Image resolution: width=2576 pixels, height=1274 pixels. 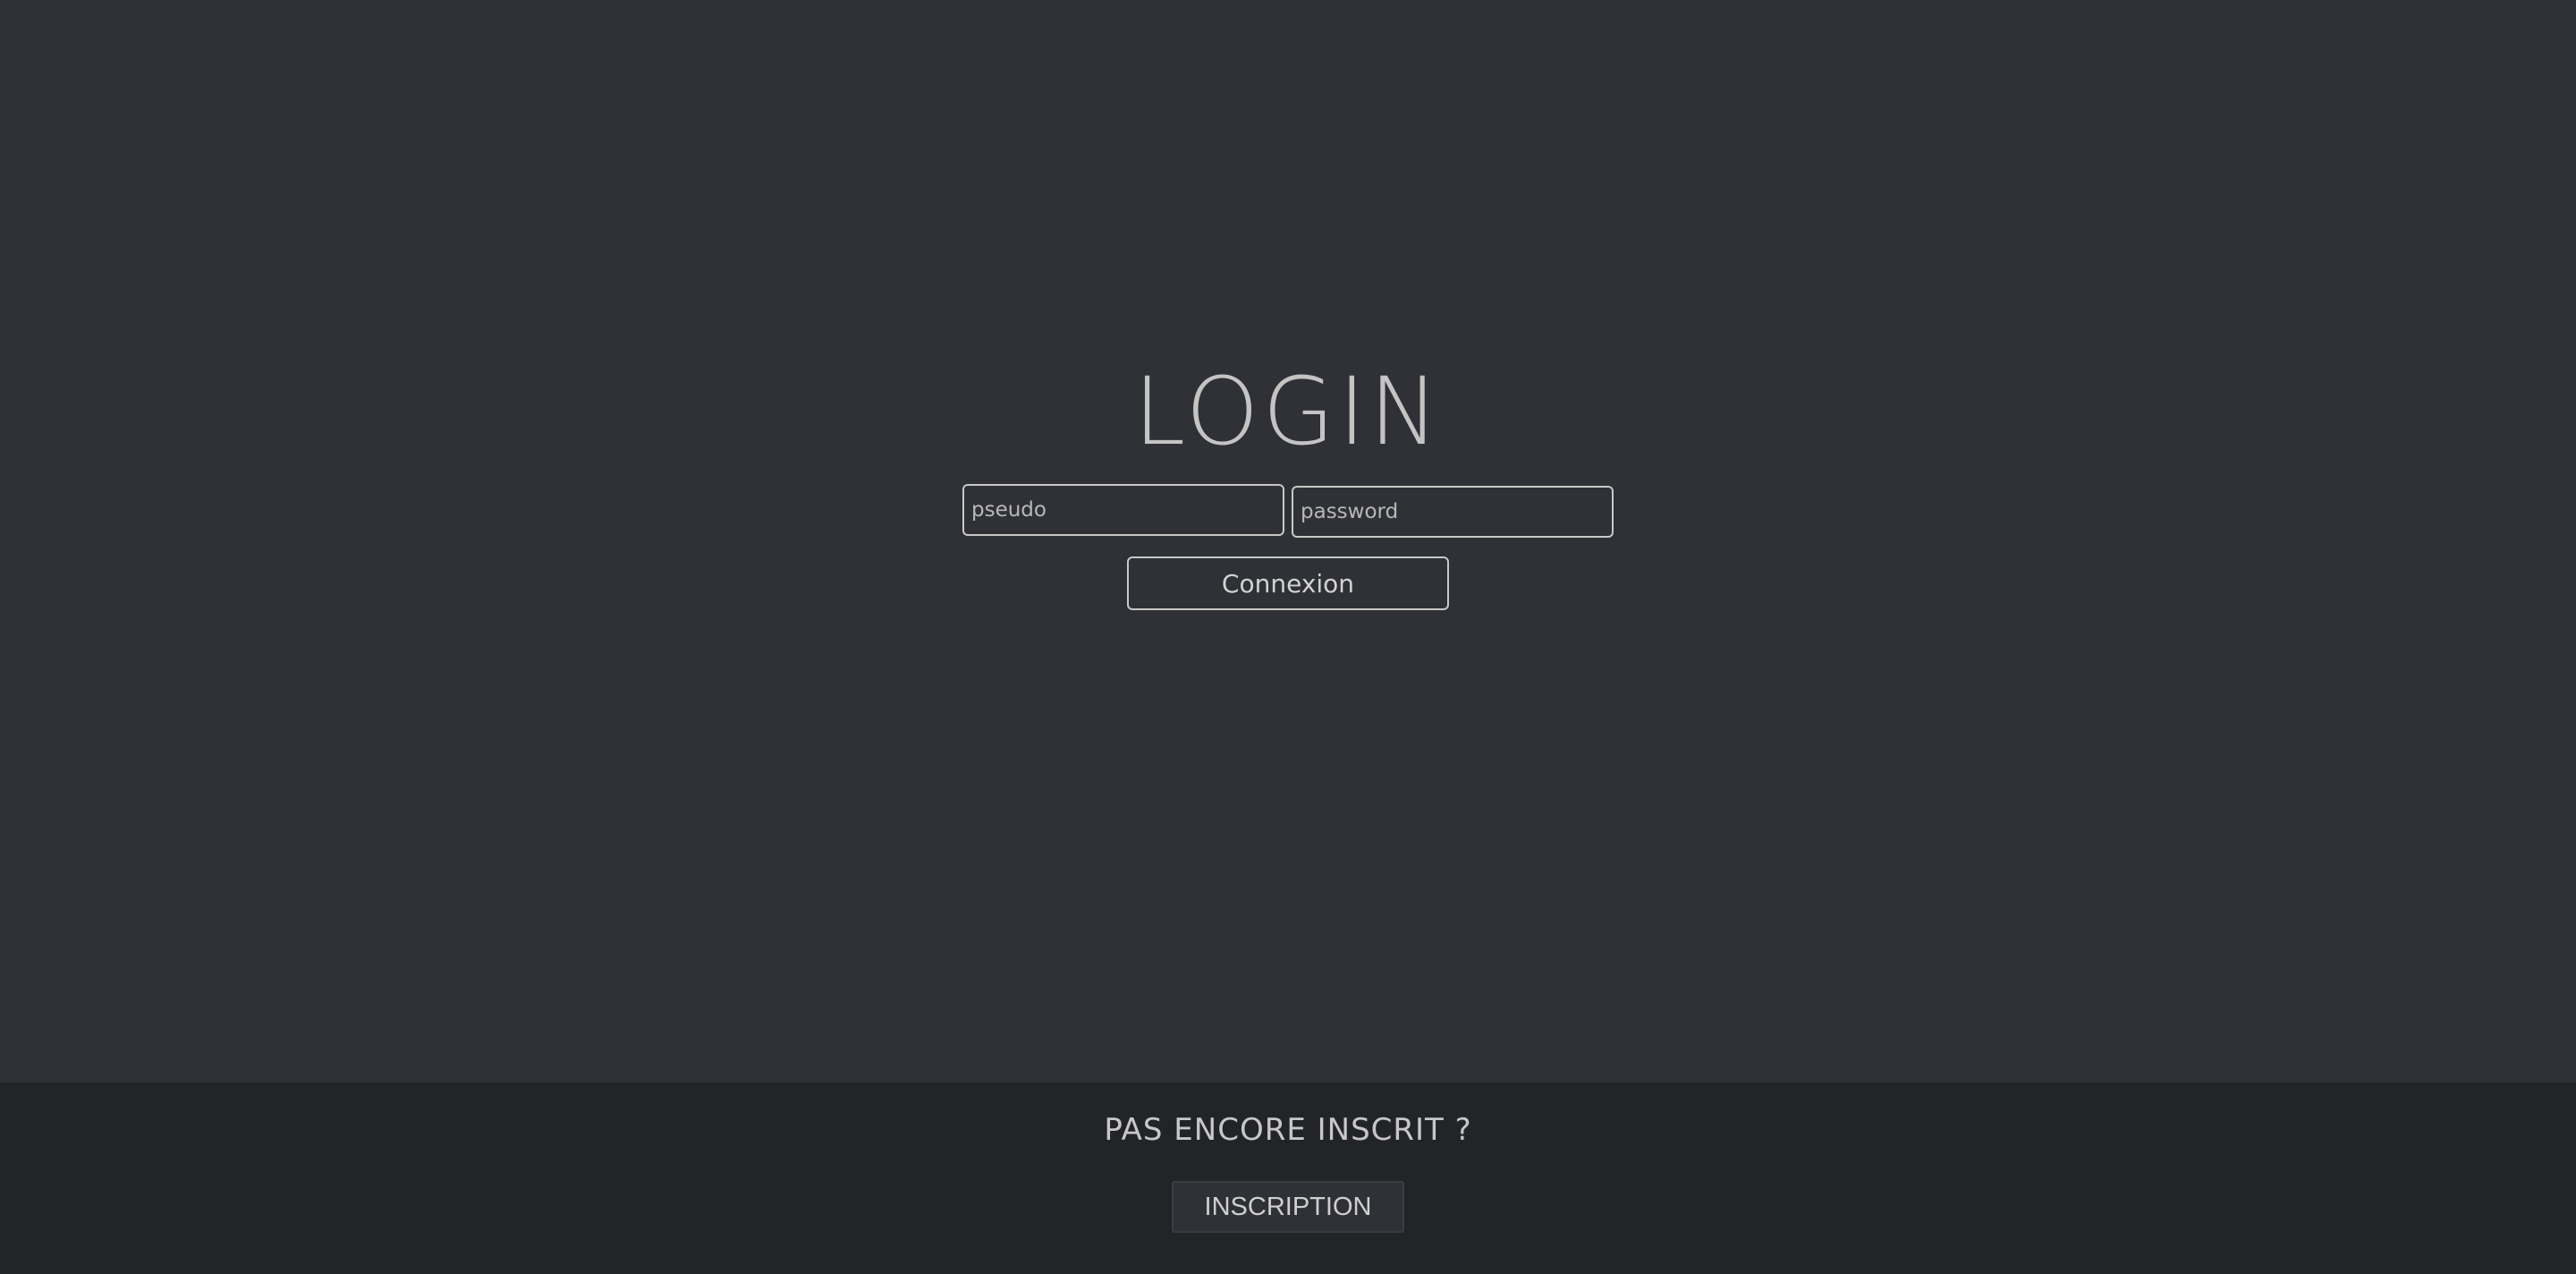 I want to click on pseudo-input, so click(x=1123, y=510).